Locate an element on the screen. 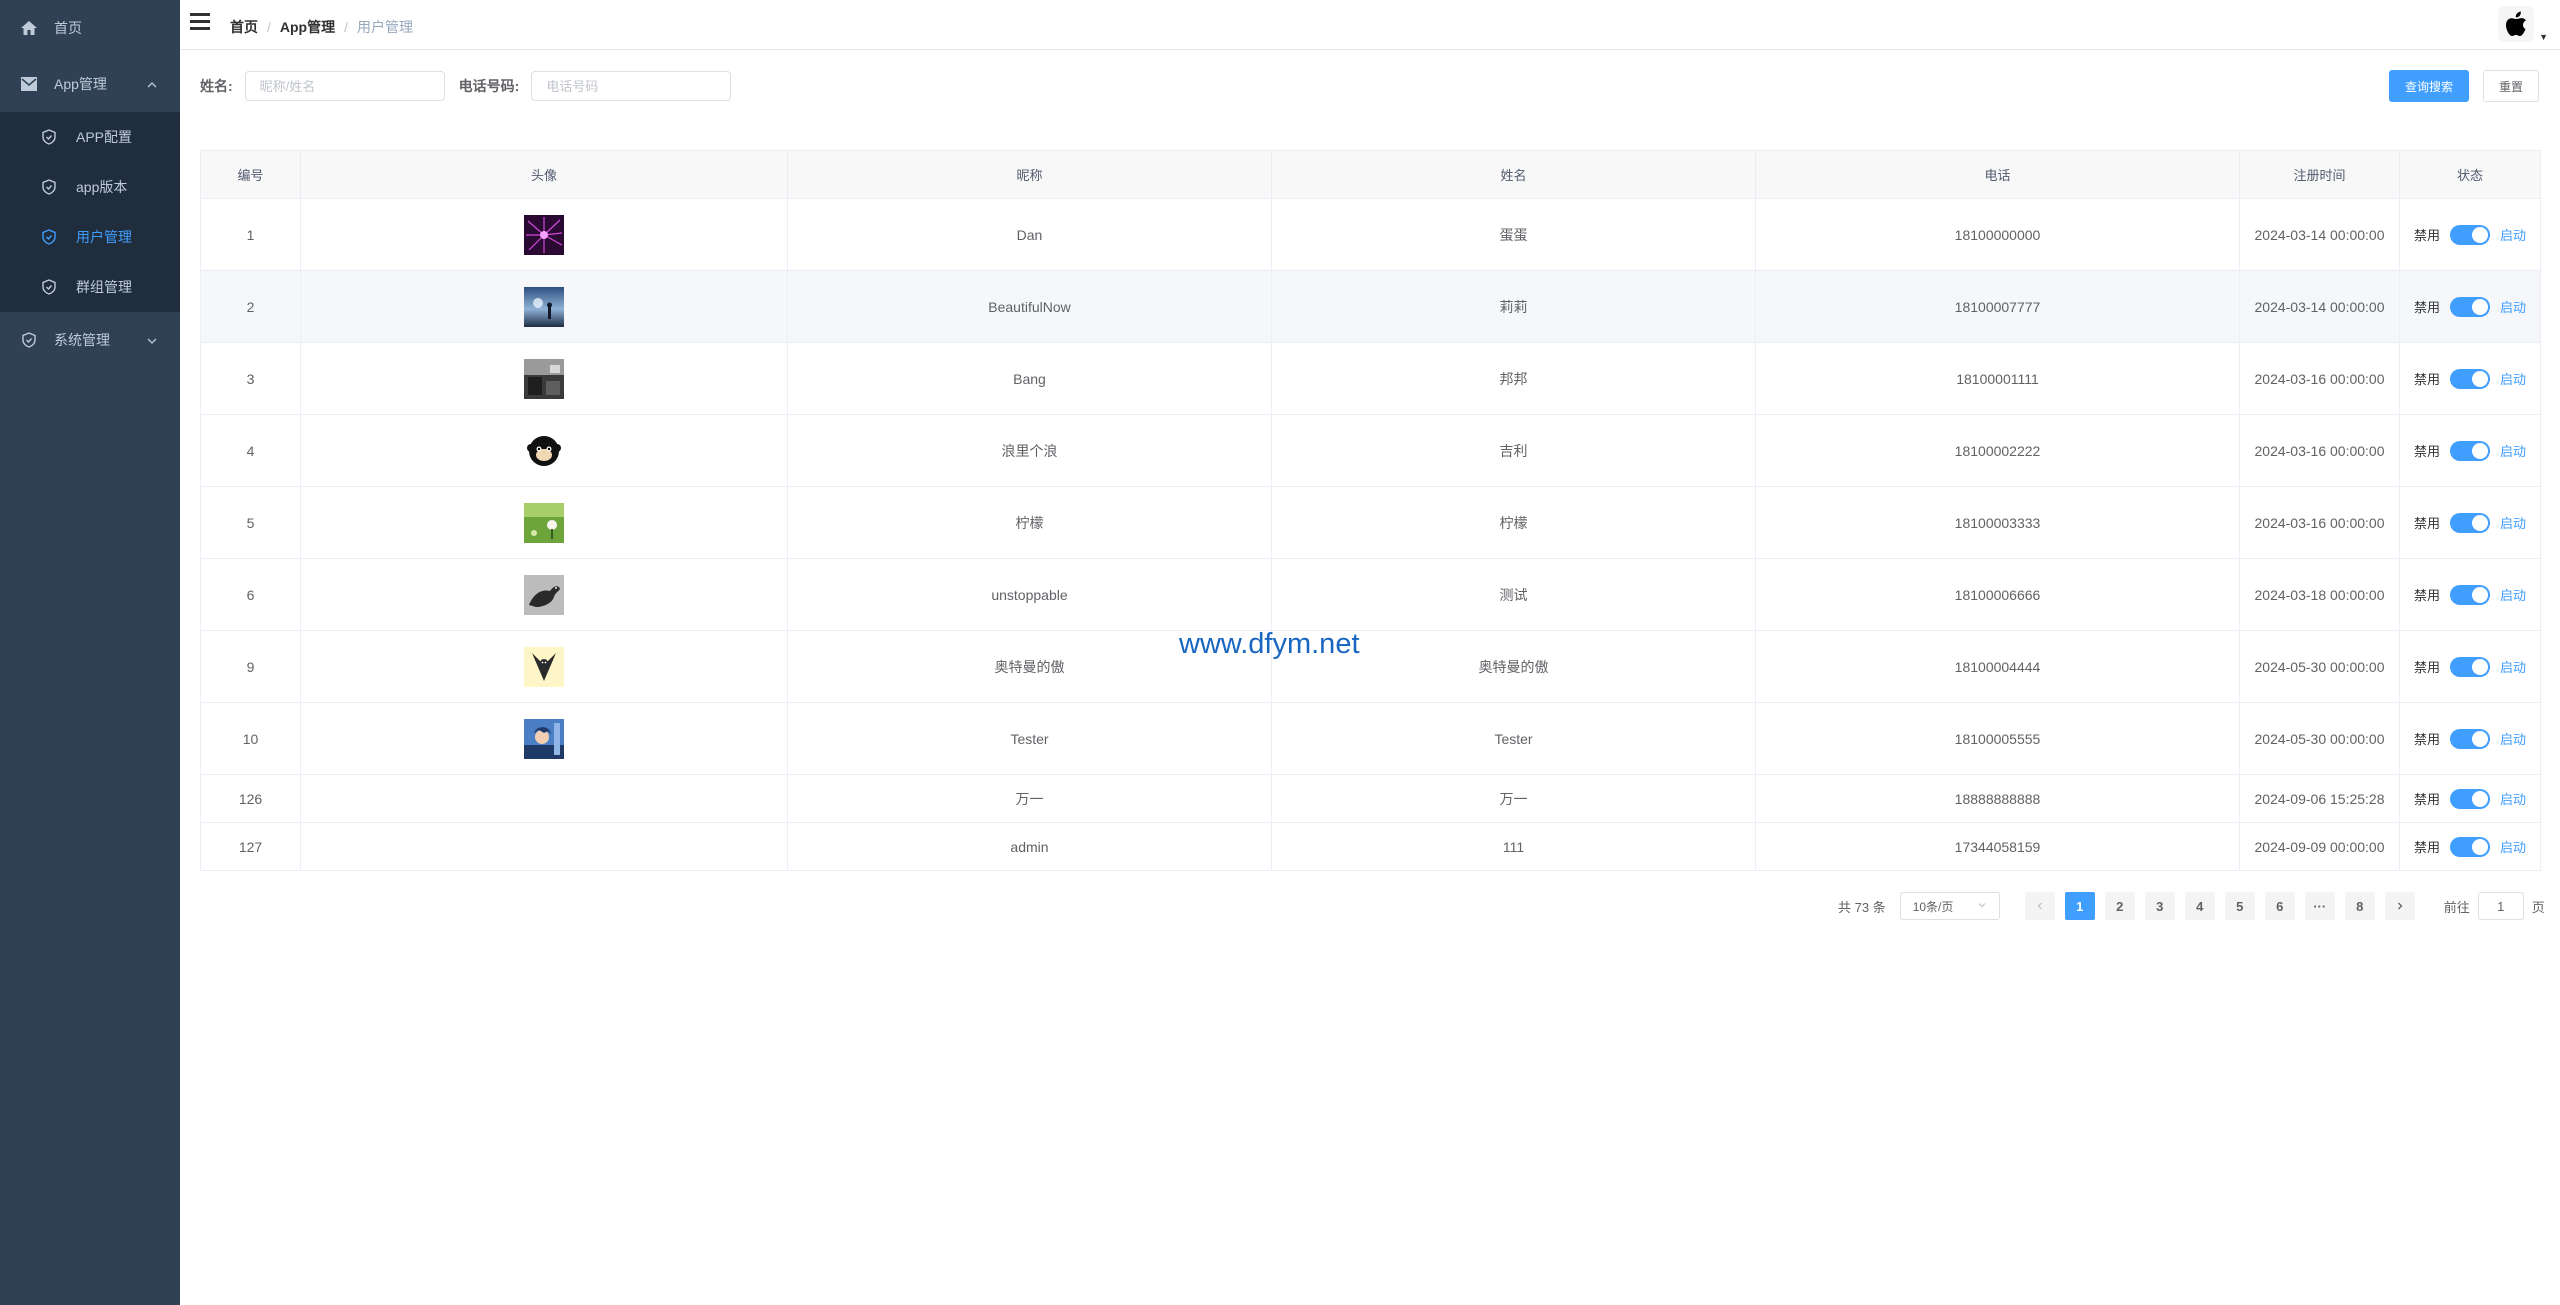 The image size is (2560, 1305). column-header-id: 编号 is located at coordinates (250, 174).